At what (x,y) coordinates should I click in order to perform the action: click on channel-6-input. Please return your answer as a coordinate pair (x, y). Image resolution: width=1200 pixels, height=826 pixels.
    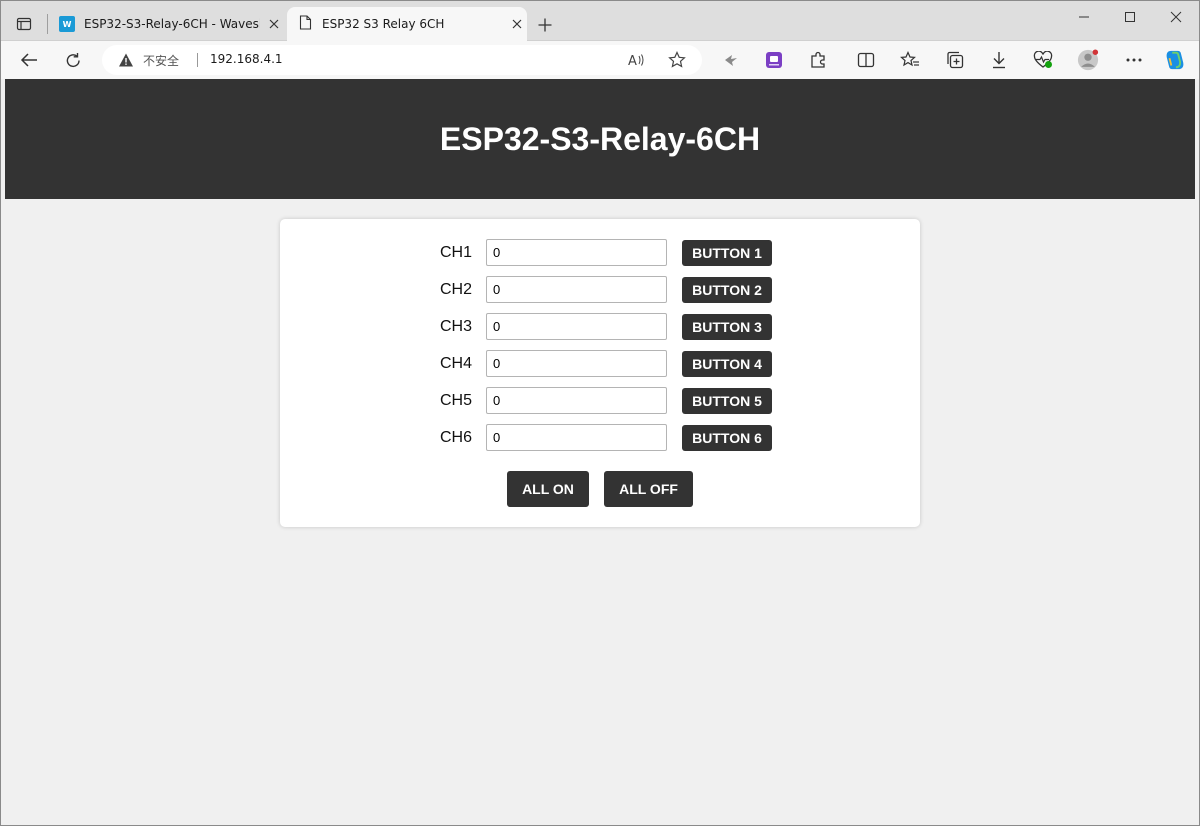
    Looking at the image, I should click on (576, 437).